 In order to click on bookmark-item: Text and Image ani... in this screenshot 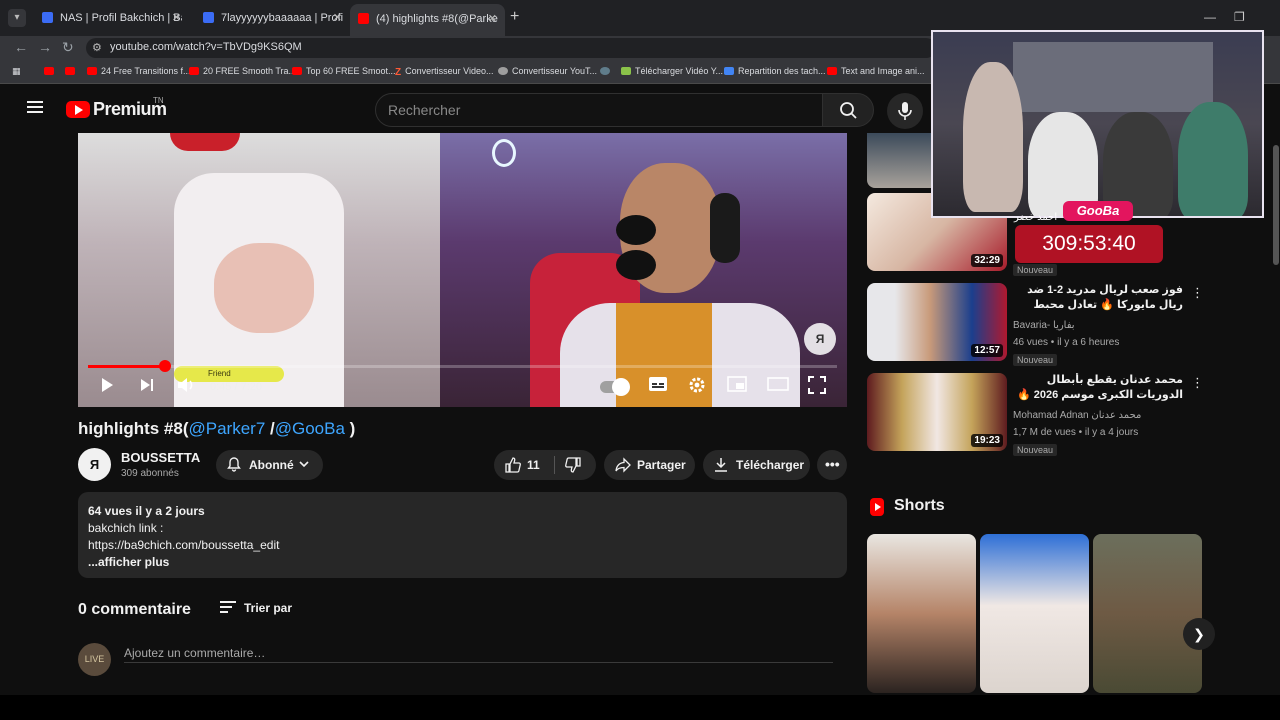, I will do `click(876, 71)`.